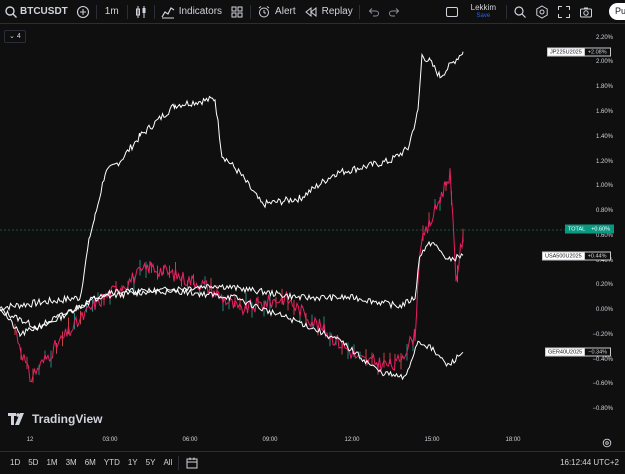  I want to click on plus-circle-icon, so click(83, 12).